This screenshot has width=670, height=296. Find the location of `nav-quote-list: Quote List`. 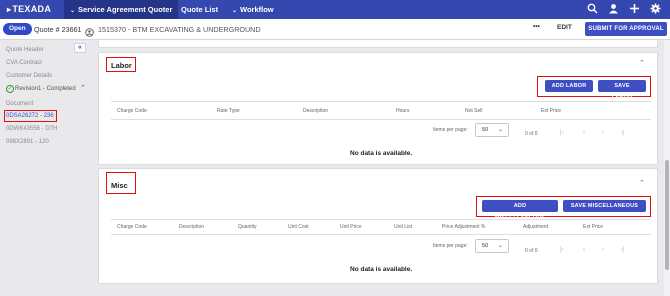

nav-quote-list: Quote List is located at coordinates (199, 9).